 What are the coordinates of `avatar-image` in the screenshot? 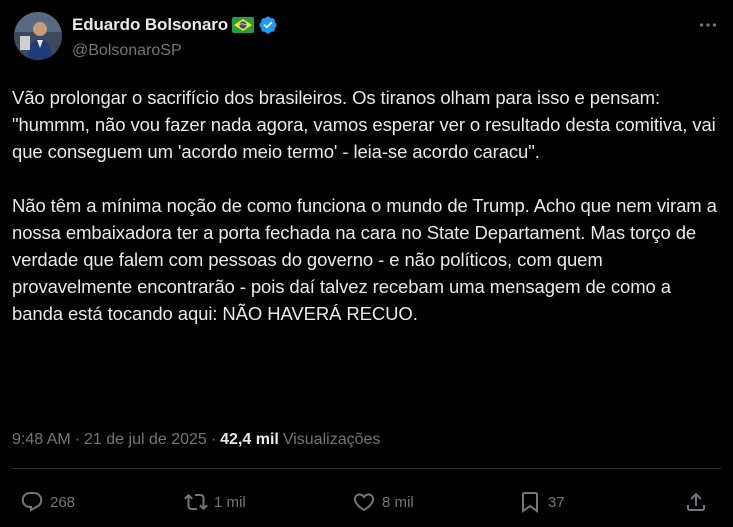 It's located at (38, 36).